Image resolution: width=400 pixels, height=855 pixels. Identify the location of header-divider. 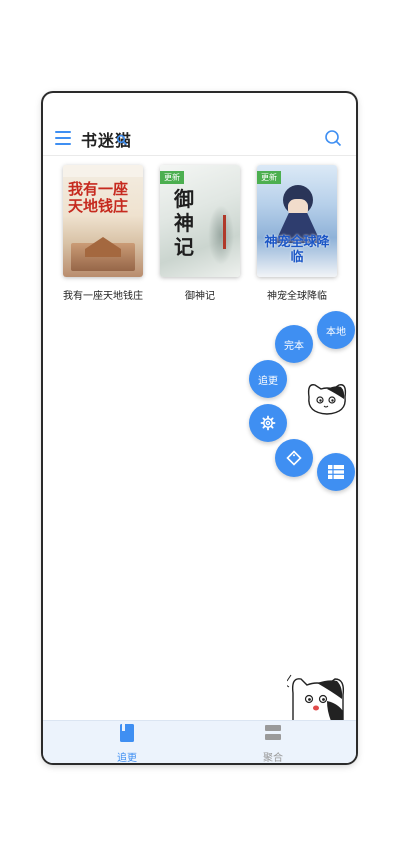
(199, 155).